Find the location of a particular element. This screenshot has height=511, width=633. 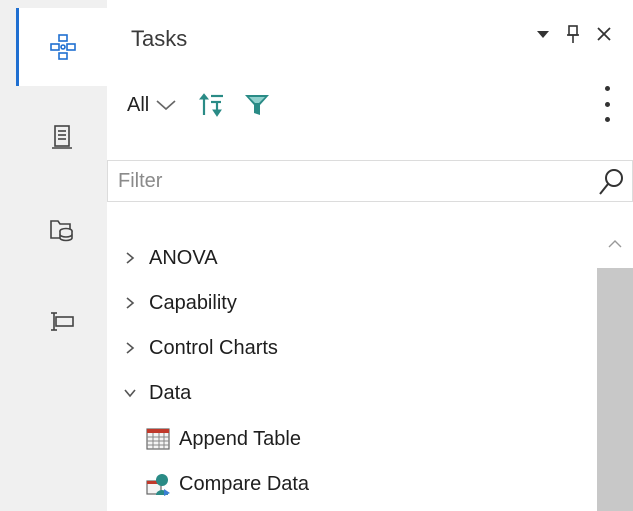

tree-item-capability: Capability is located at coordinates (172, 303).